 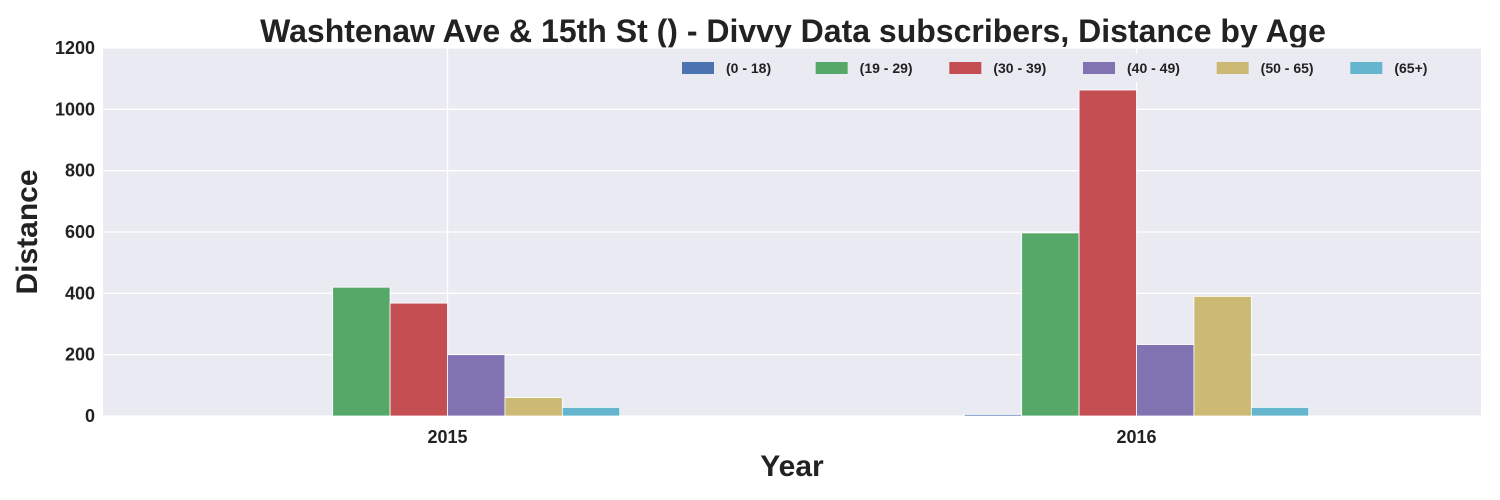 What do you see at coordinates (1136, 437) in the screenshot?
I see `x-tick-label: 2016` at bounding box center [1136, 437].